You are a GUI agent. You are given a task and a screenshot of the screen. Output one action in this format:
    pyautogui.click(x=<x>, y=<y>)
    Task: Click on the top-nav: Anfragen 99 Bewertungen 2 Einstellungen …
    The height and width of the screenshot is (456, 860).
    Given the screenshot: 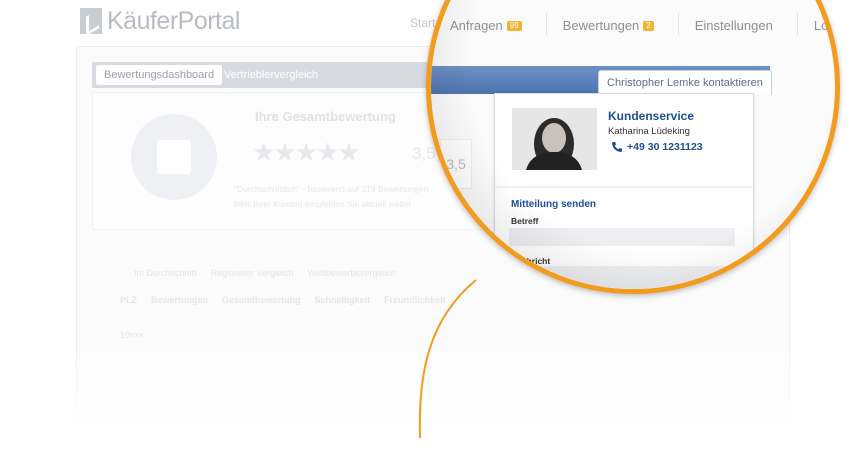 What is the action you would take?
    pyautogui.click(x=642, y=24)
    